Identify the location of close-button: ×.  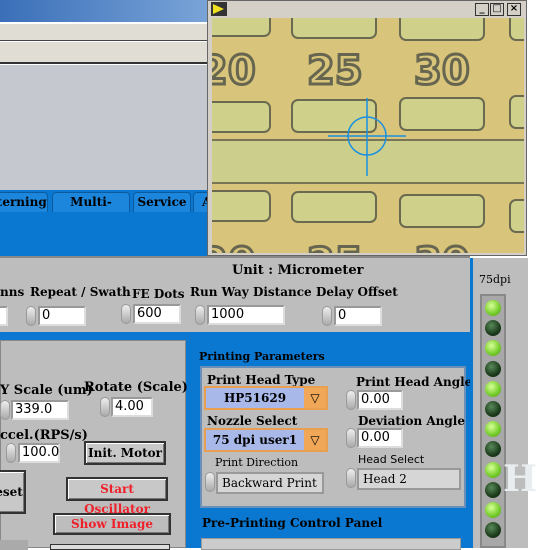
(514, 9).